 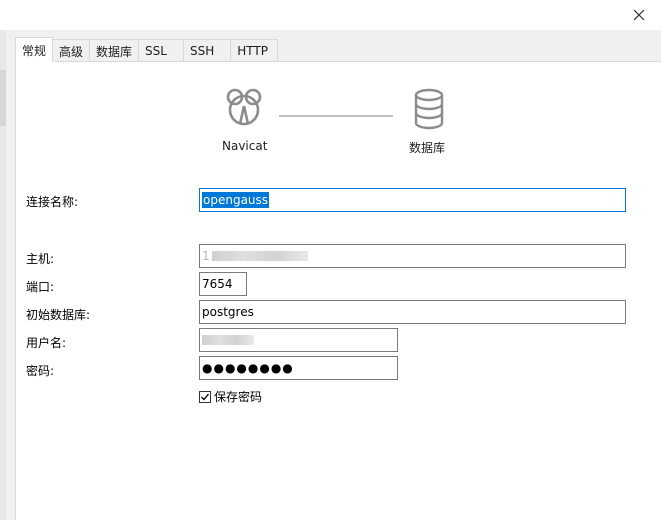 What do you see at coordinates (238, 397) in the screenshot?
I see `save-password-label: 保存密码` at bounding box center [238, 397].